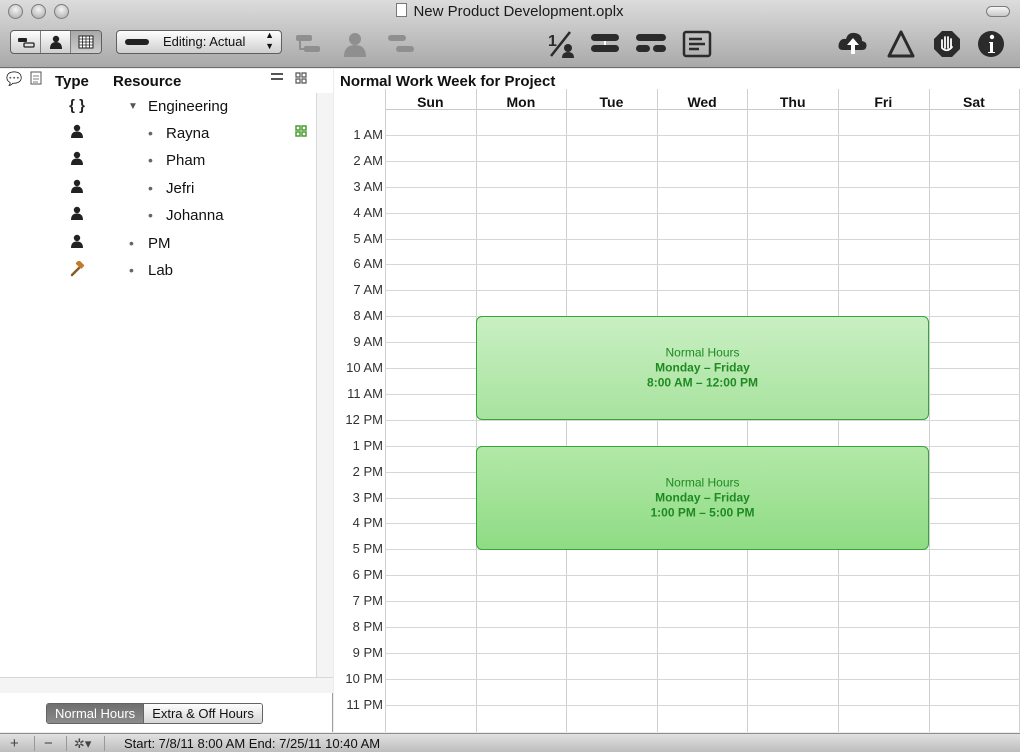  I want to click on note-icon: 💬, so click(14, 79).